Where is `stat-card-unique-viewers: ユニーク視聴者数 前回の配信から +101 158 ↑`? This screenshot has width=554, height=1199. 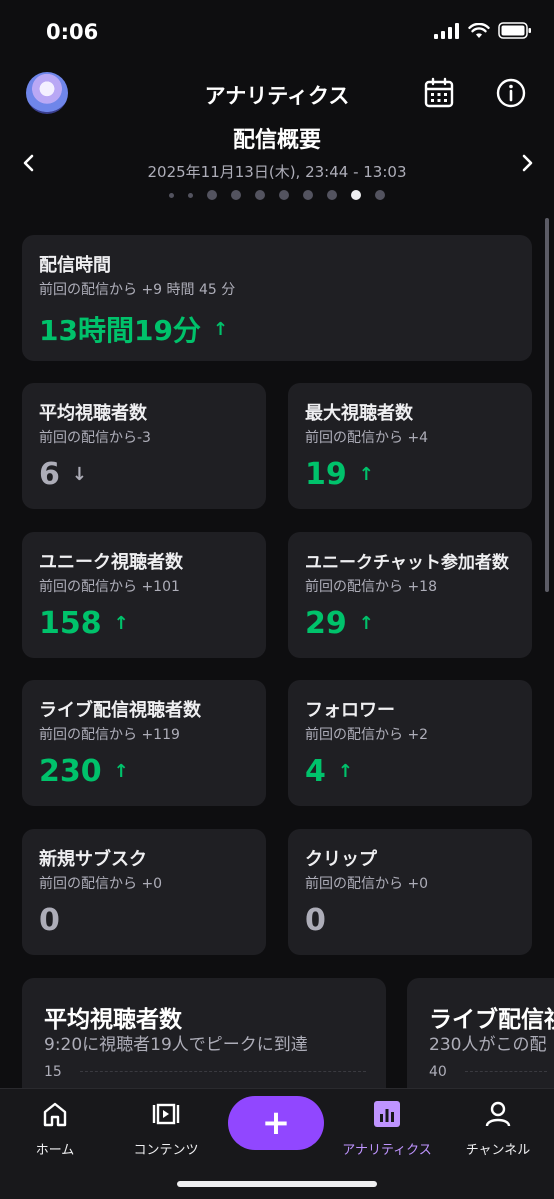
stat-card-unique-viewers: ユニーク視聴者数 前回の配信から +101 158 ↑ is located at coordinates (144, 595).